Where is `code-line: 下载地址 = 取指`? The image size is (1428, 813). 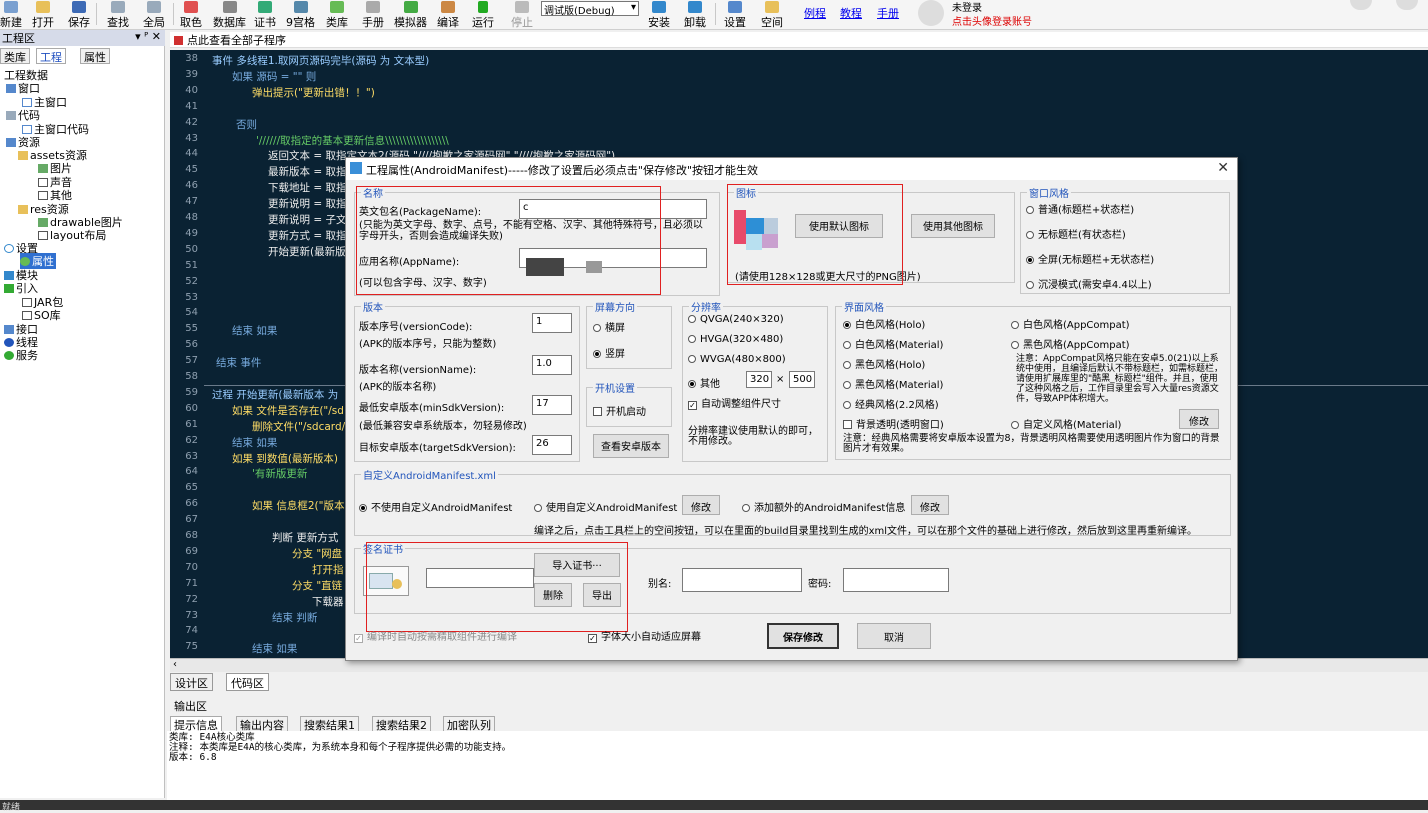 code-line: 下载地址 = 取指 is located at coordinates (307, 187).